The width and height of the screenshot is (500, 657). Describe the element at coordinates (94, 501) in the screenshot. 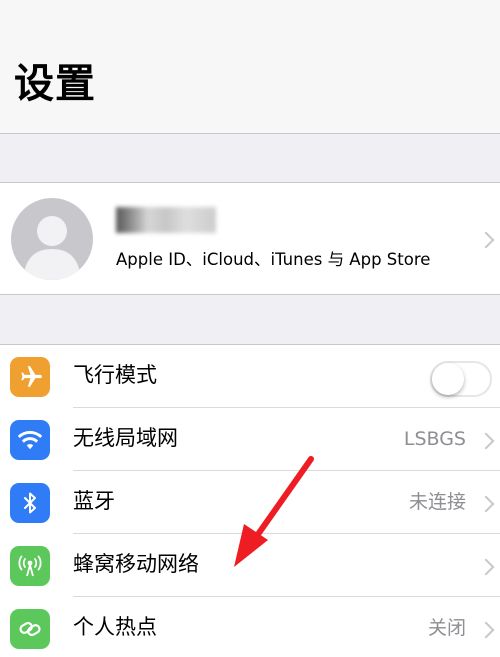

I see `settings-row-label: 蓝牙` at that location.